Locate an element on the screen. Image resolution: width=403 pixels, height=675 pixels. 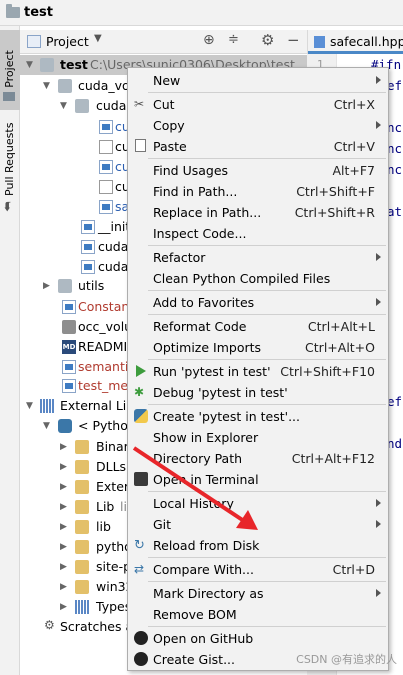
arrow-shaft is located at coordinates (189, 484).